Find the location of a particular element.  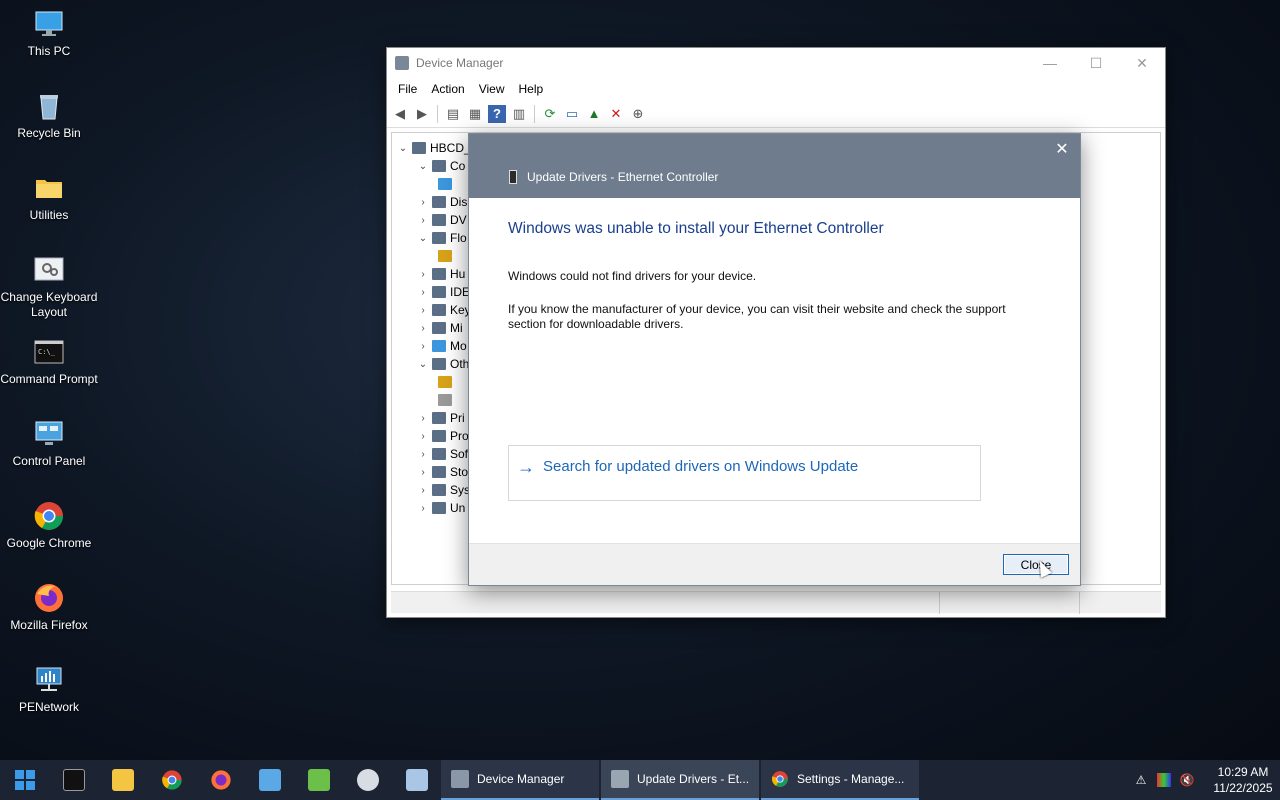

chrome-icon is located at coordinates (171, 780).